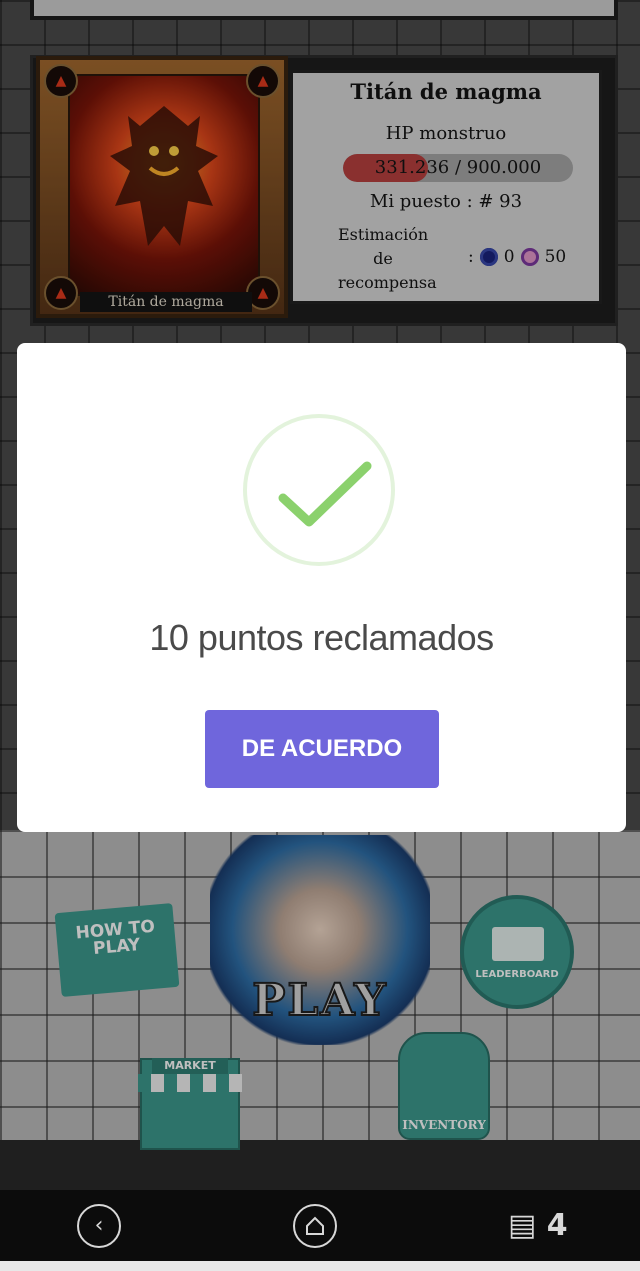 The image size is (640, 1271). Describe the element at coordinates (319, 490) in the screenshot. I see `check-icon` at that location.